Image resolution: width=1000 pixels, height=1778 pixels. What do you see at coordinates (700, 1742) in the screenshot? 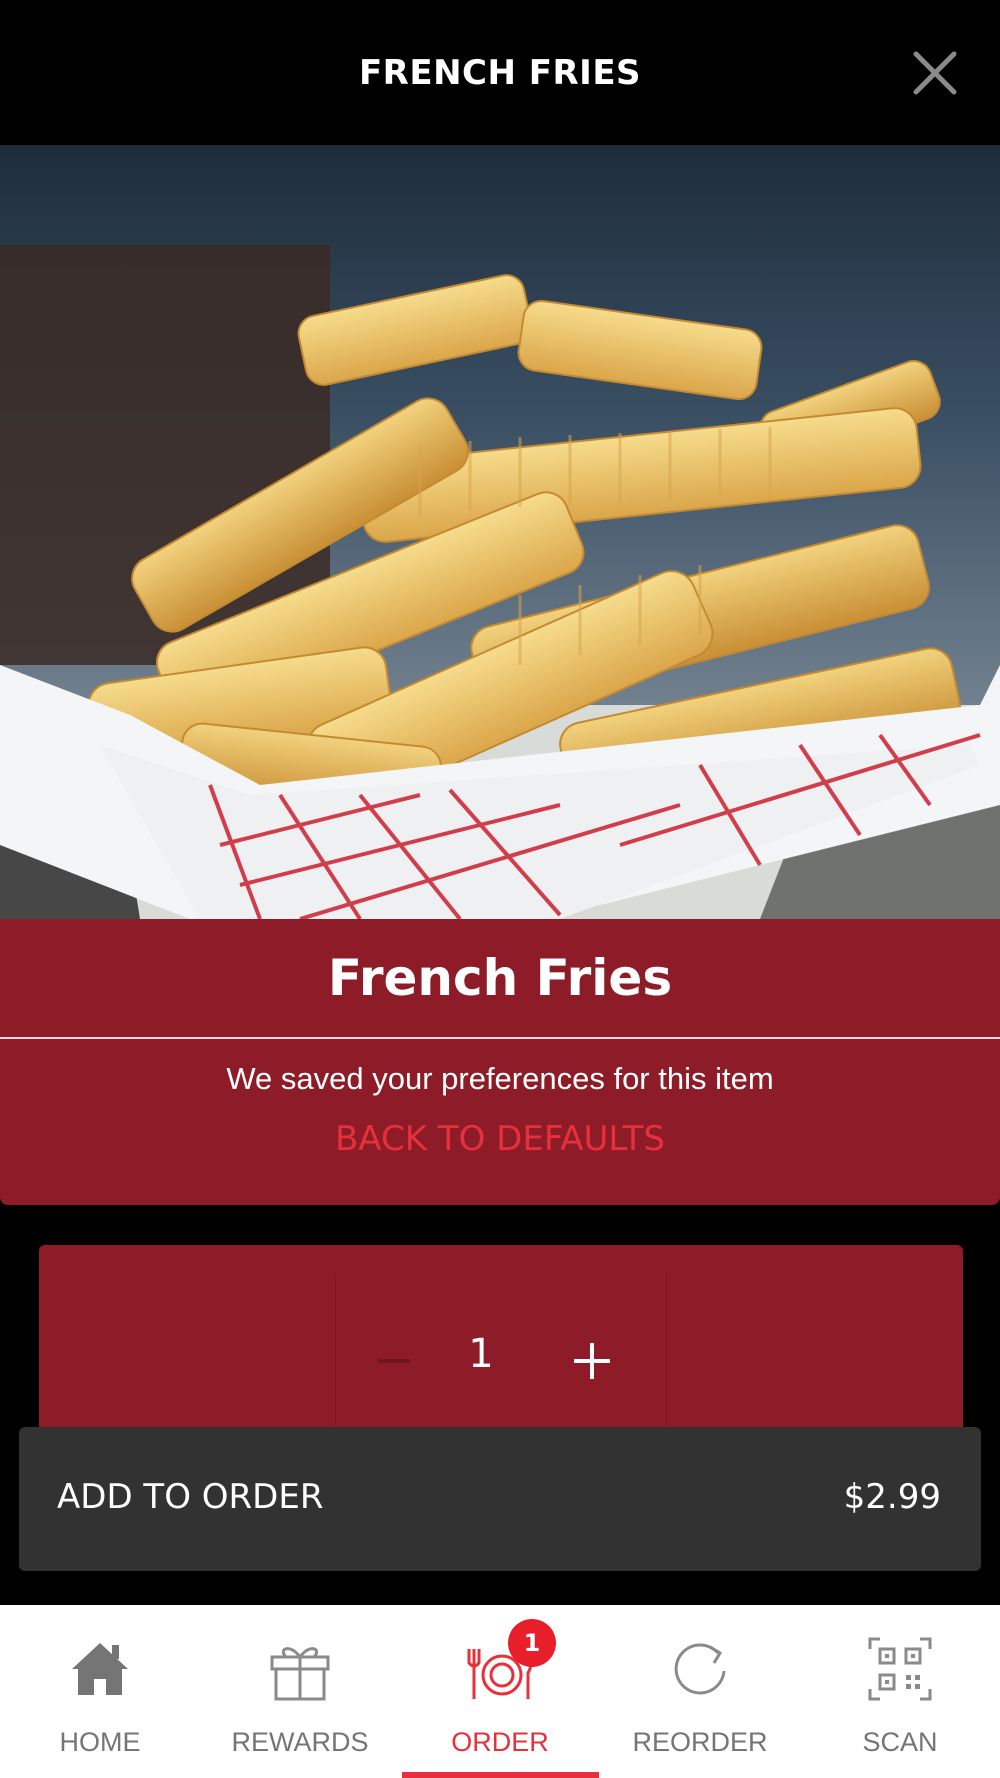
I see `tab-label: REORDER` at bounding box center [700, 1742].